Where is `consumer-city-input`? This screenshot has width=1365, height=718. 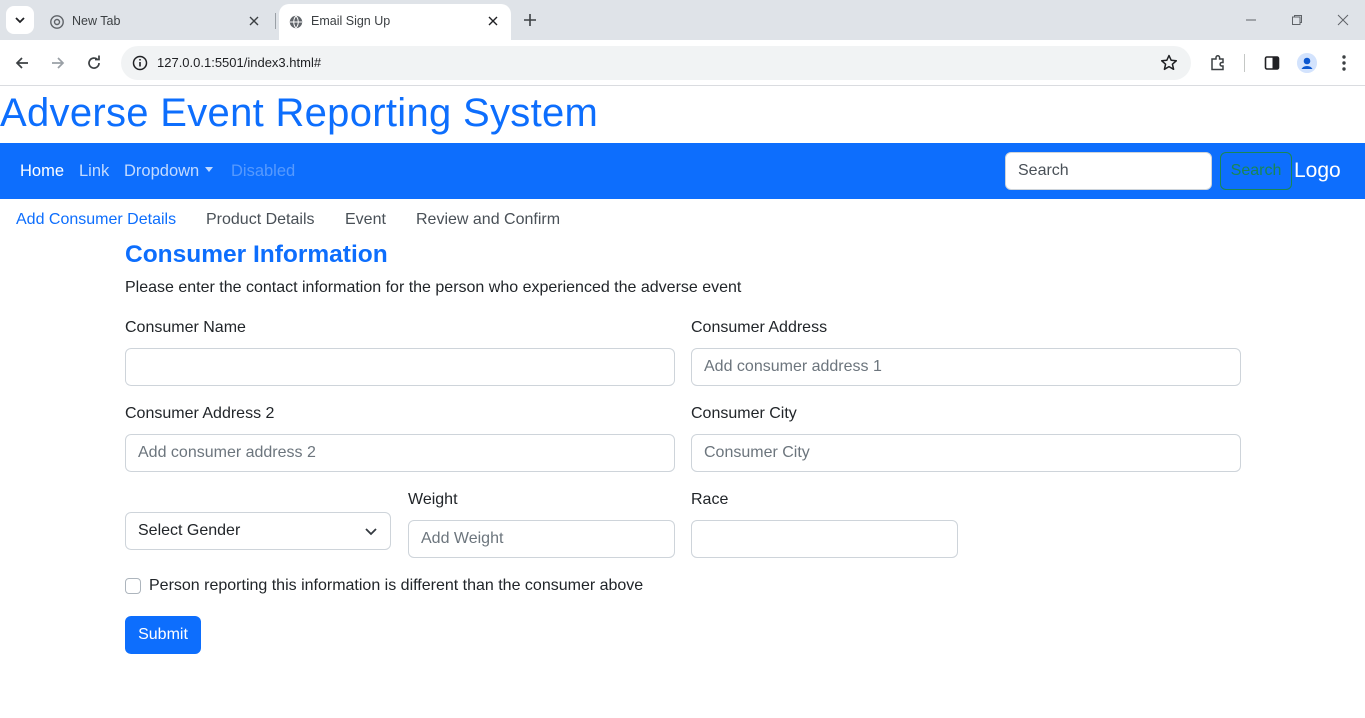 consumer-city-input is located at coordinates (966, 453).